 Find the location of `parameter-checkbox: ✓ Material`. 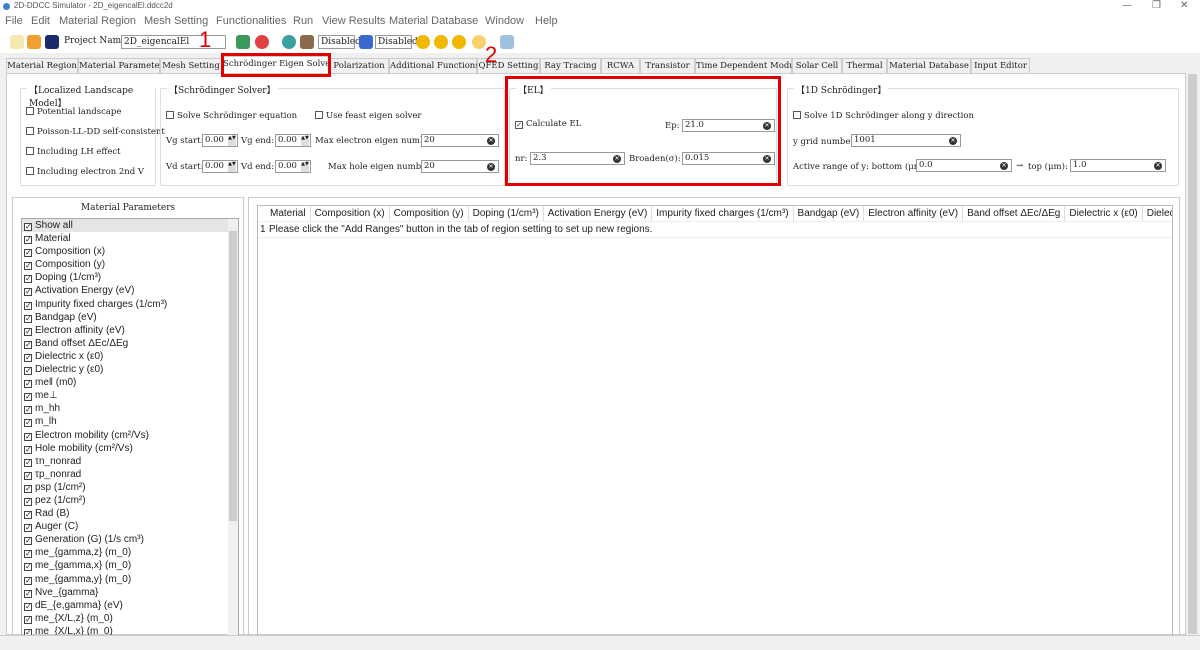

parameter-checkbox: ✓ Material is located at coordinates (130, 238).